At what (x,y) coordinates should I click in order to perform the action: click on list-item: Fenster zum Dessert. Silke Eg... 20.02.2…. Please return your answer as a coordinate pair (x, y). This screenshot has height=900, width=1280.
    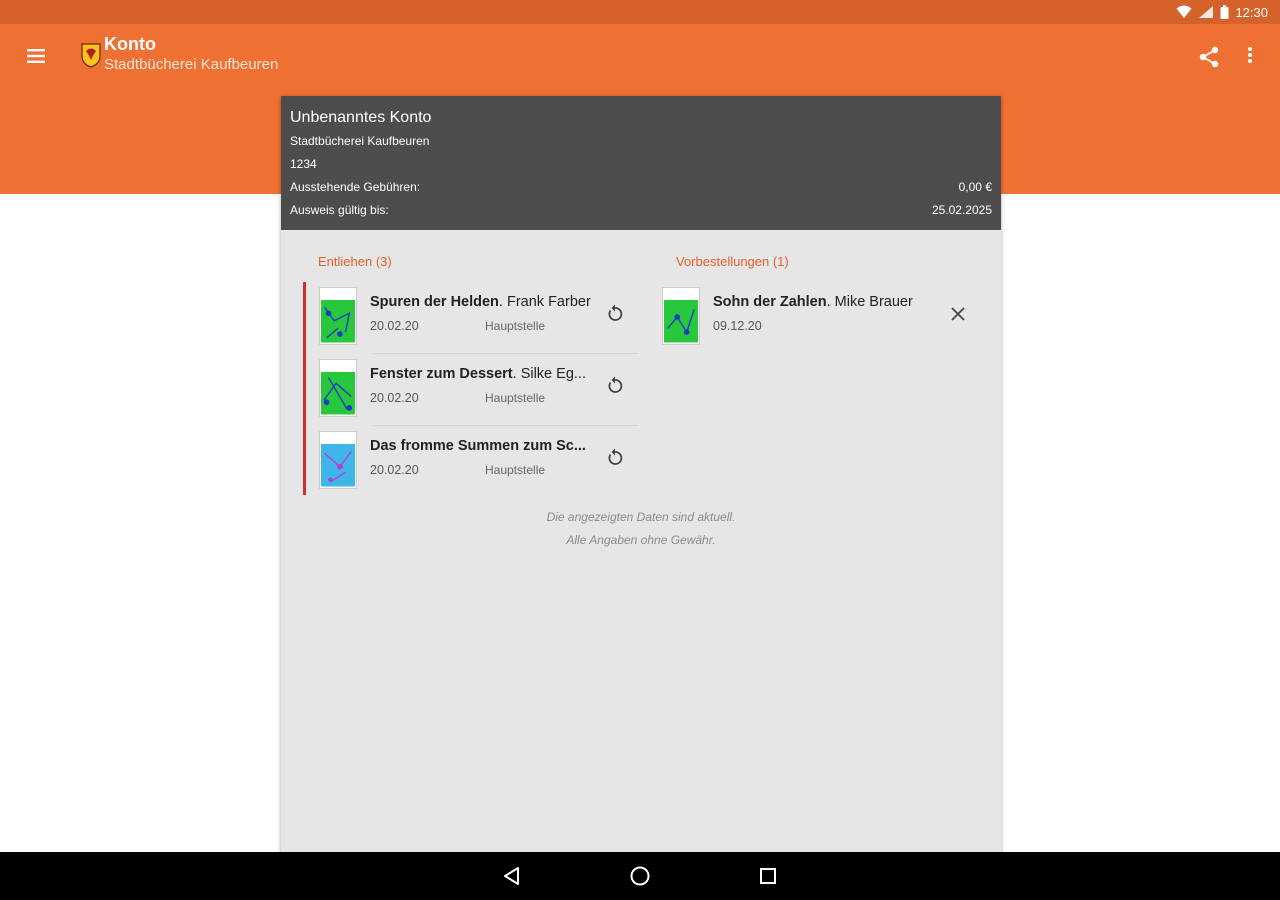
    Looking at the image, I should click on (470, 390).